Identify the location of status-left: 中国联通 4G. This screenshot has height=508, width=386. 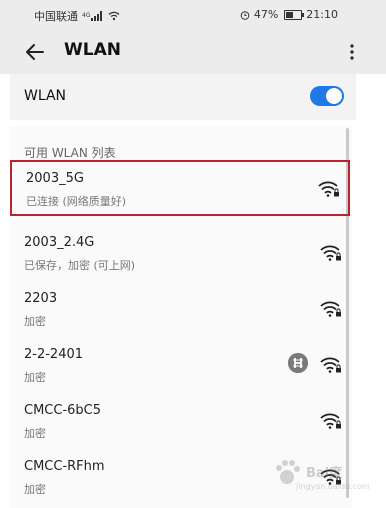
(77, 16).